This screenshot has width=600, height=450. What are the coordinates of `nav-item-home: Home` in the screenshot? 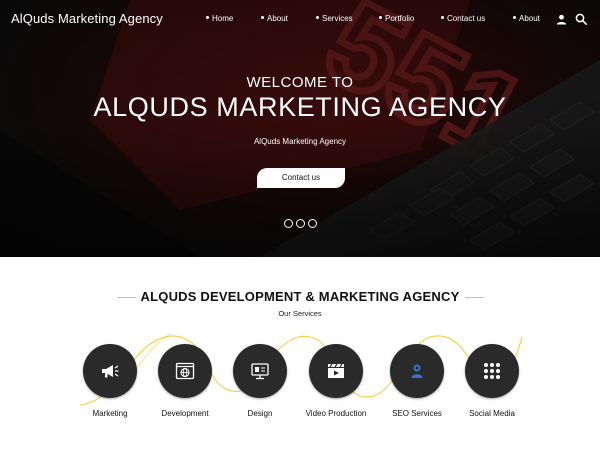 It's located at (219, 18).